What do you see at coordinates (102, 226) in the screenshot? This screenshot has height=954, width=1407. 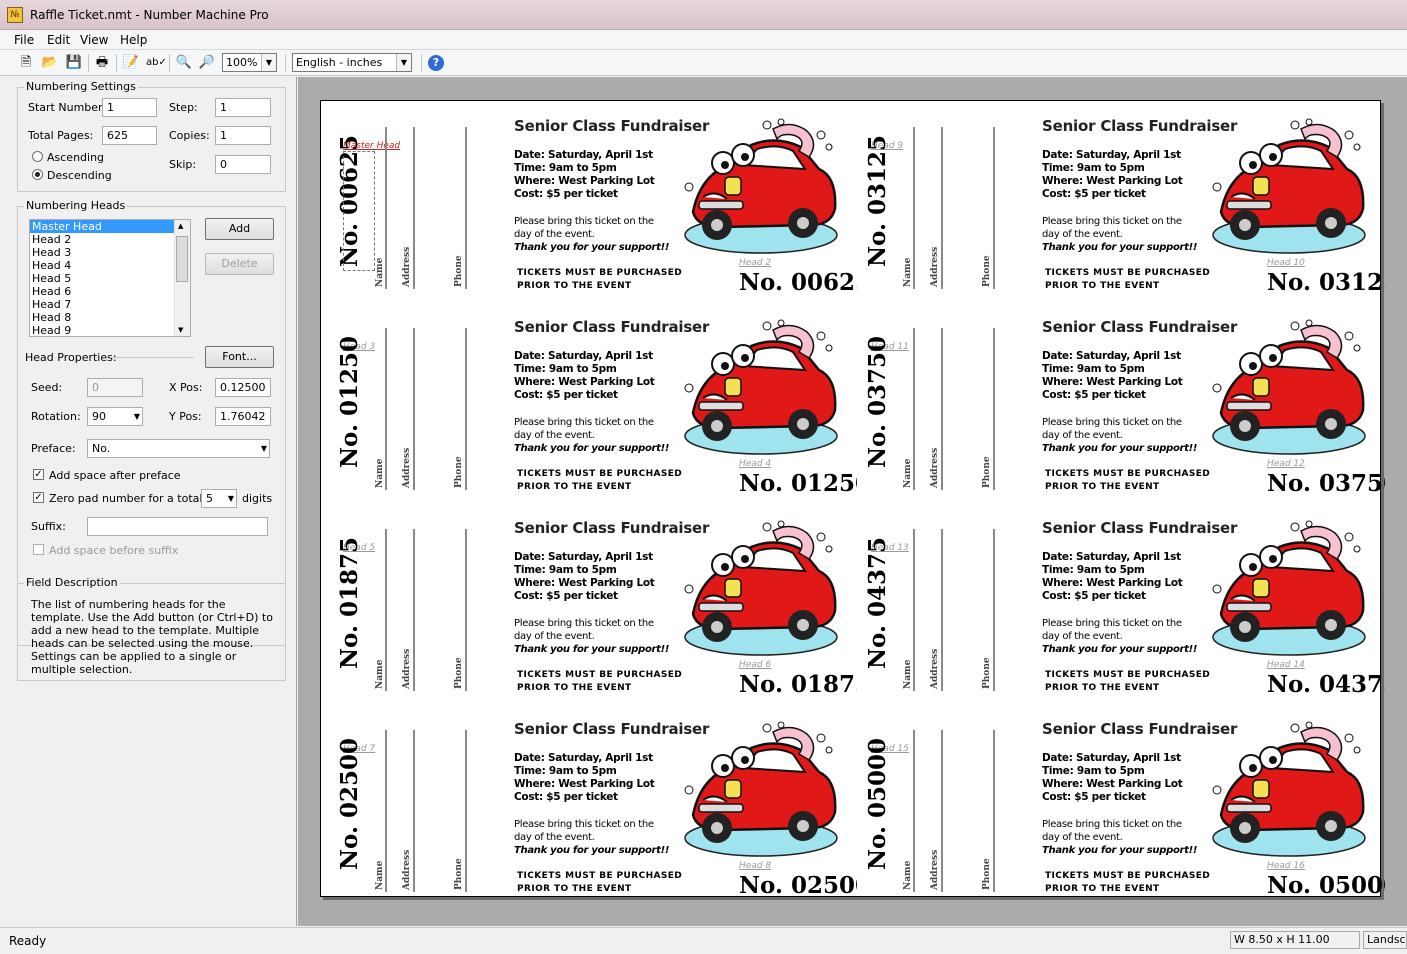 I see `list-item: Master Head` at bounding box center [102, 226].